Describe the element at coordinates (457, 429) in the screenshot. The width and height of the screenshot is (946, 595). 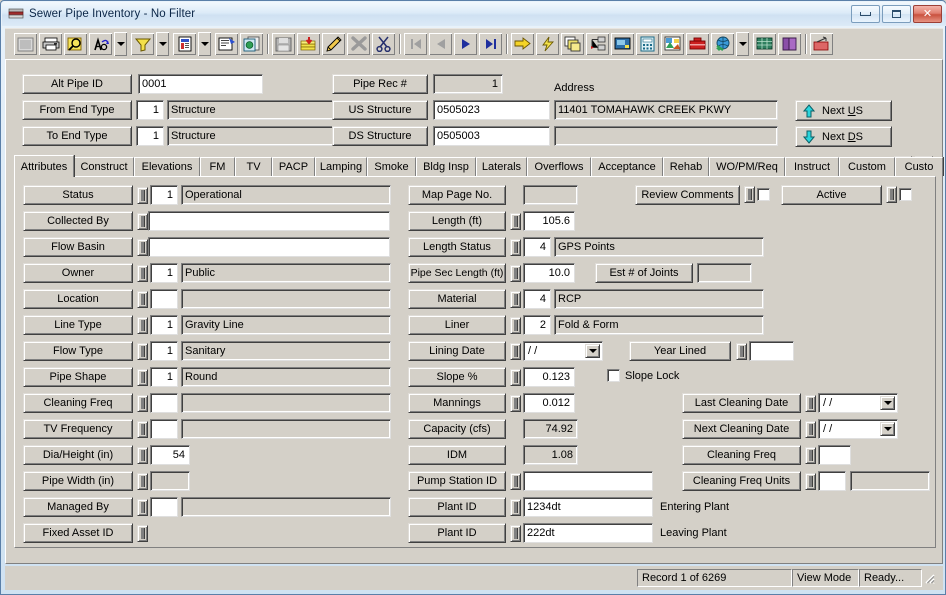
I see `capacity-cfs-9-button: Capacity (cfs)` at that location.